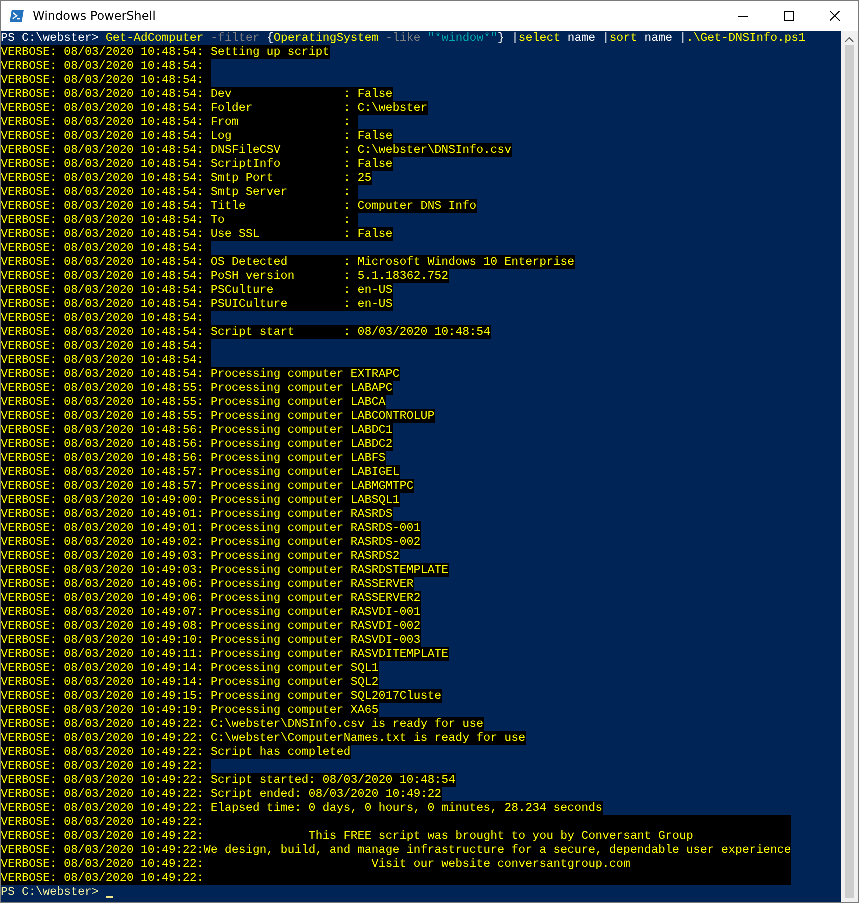  I want to click on maximize-icon, so click(789, 16).